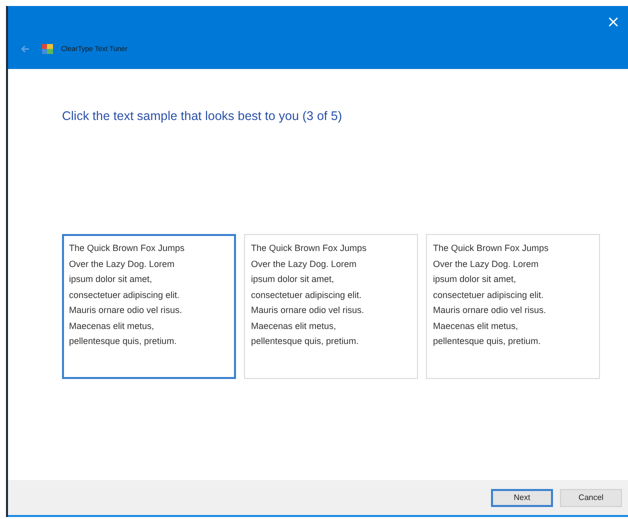 This screenshot has height=519, width=628. Describe the element at coordinates (47, 49) in the screenshot. I see `app-icon` at that location.